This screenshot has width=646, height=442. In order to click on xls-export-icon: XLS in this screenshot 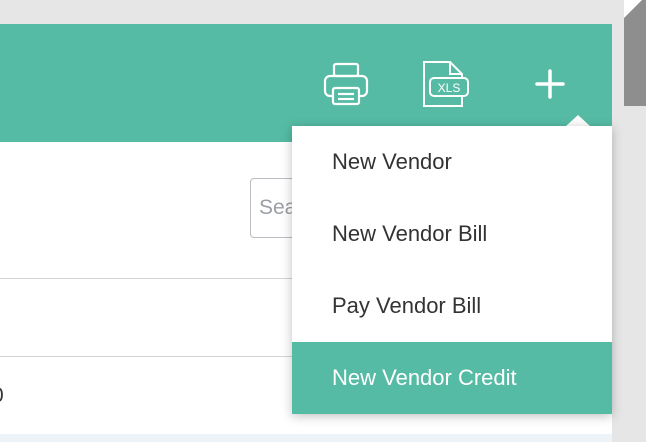, I will do `click(444, 84)`.